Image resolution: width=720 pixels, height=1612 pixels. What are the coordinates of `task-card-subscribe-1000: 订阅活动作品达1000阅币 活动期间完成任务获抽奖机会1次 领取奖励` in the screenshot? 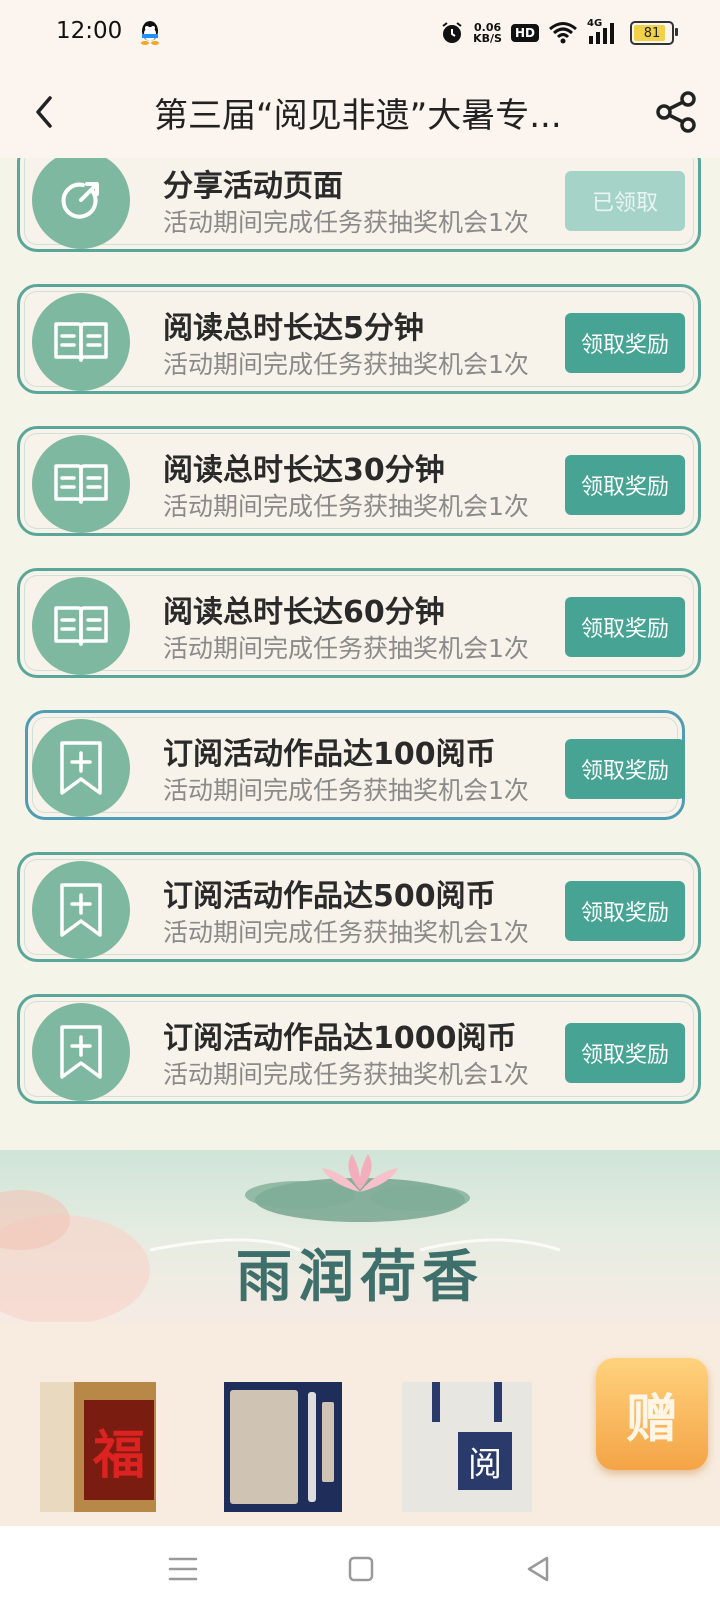 It's located at (359, 1049).